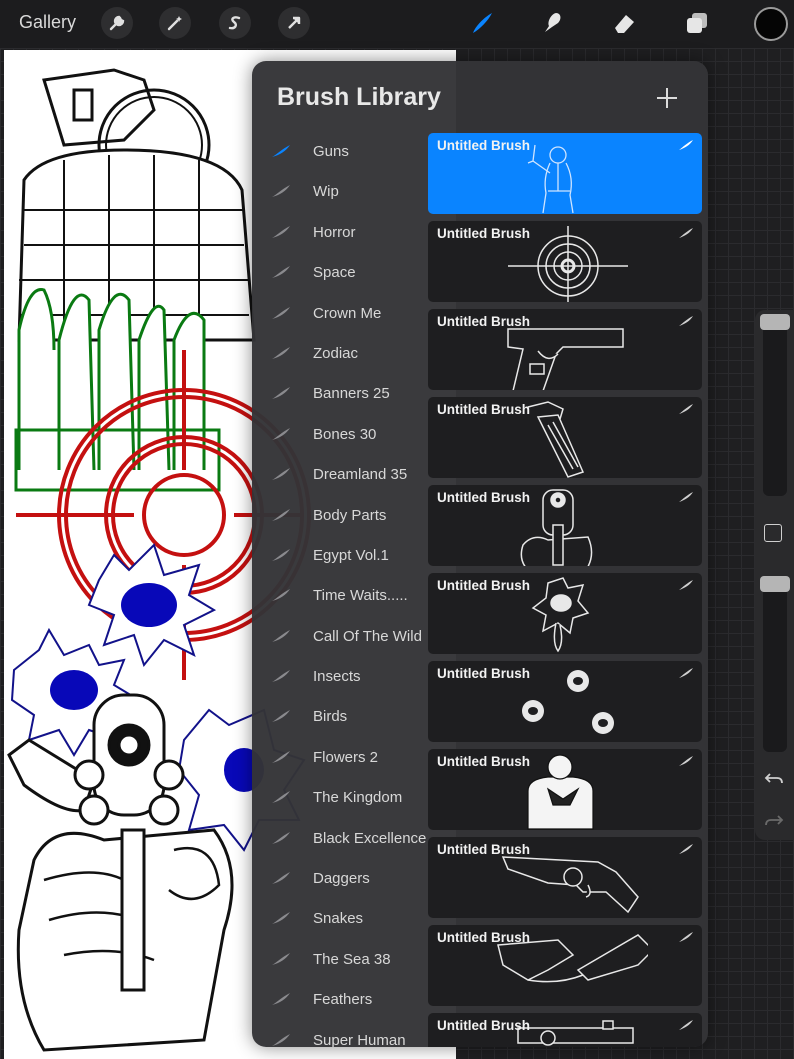 The height and width of the screenshot is (1059, 794). What do you see at coordinates (235, 23) in the screenshot?
I see `selection-s-icon` at bounding box center [235, 23].